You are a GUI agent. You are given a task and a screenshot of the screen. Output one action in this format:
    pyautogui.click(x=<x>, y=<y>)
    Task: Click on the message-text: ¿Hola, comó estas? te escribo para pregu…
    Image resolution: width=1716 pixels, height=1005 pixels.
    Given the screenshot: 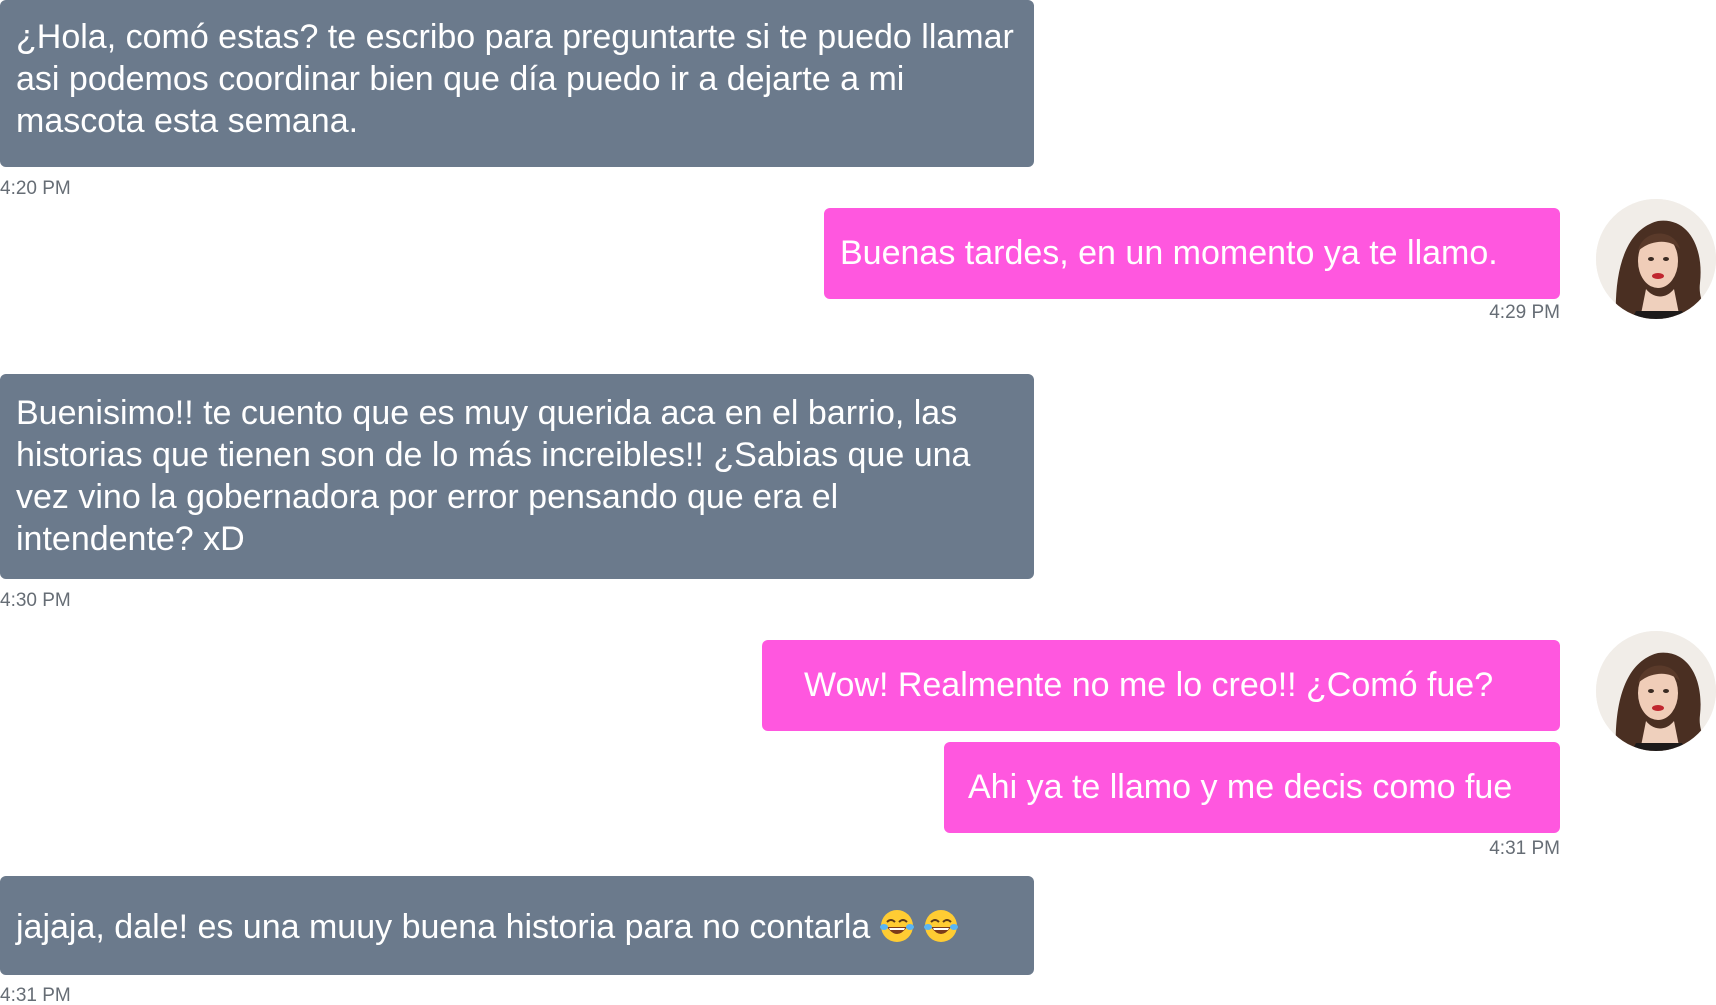 What is the action you would take?
    pyautogui.click(x=515, y=79)
    